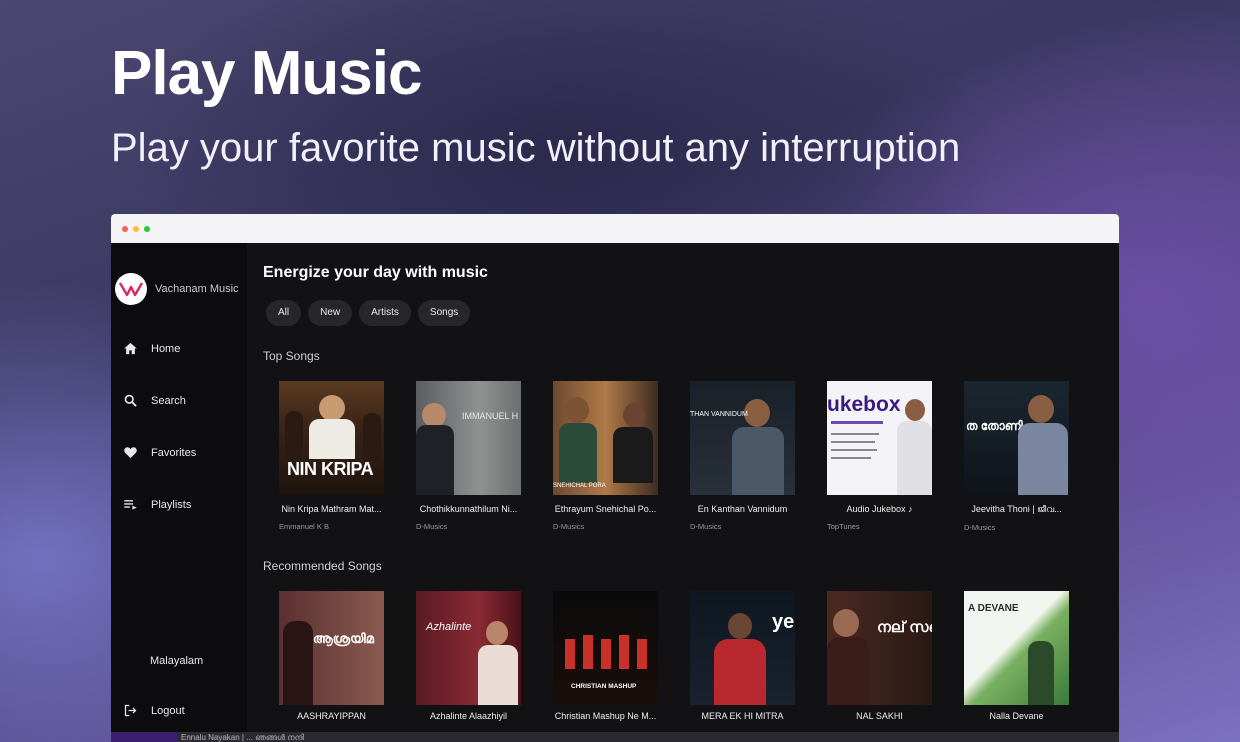  I want to click on song-title: MERA EK HI MITRA, so click(742, 716).